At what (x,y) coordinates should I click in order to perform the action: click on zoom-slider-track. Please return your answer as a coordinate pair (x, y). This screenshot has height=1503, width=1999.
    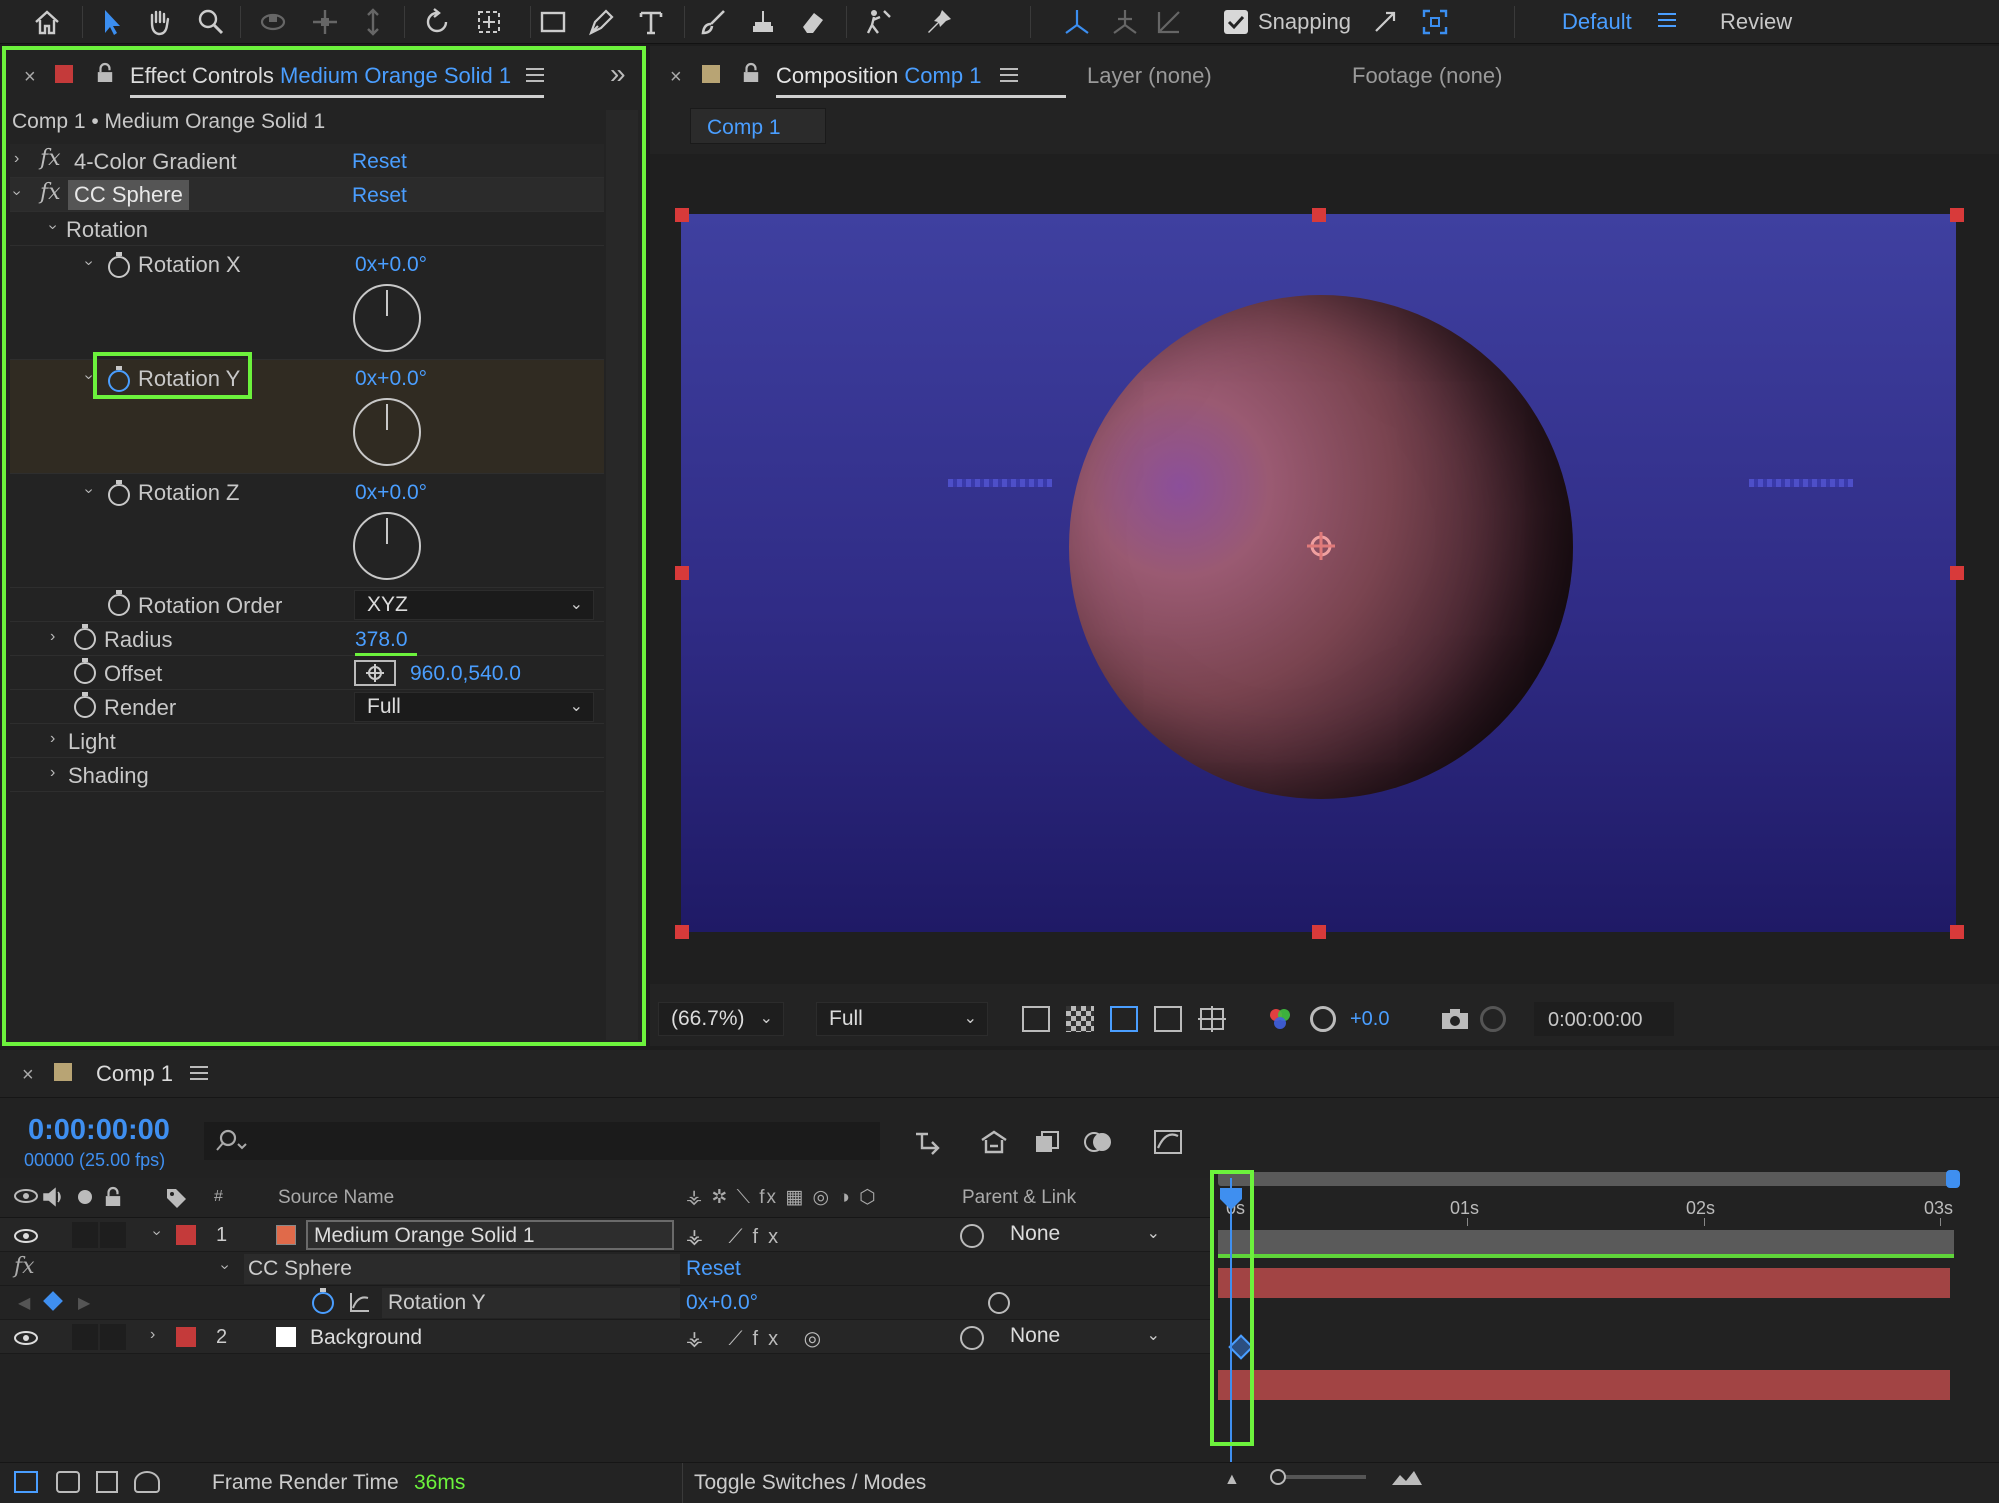
    Looking at the image, I should click on (1319, 1477).